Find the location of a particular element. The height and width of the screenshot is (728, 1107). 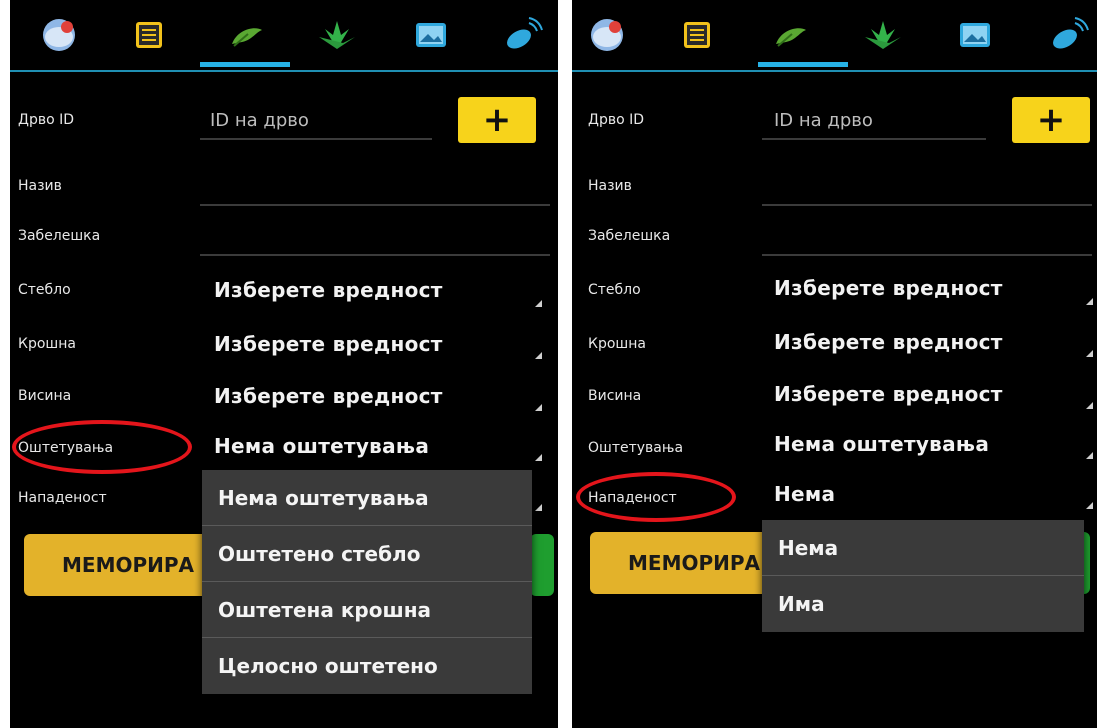

dropdown-option: Нема is located at coordinates (923, 548).